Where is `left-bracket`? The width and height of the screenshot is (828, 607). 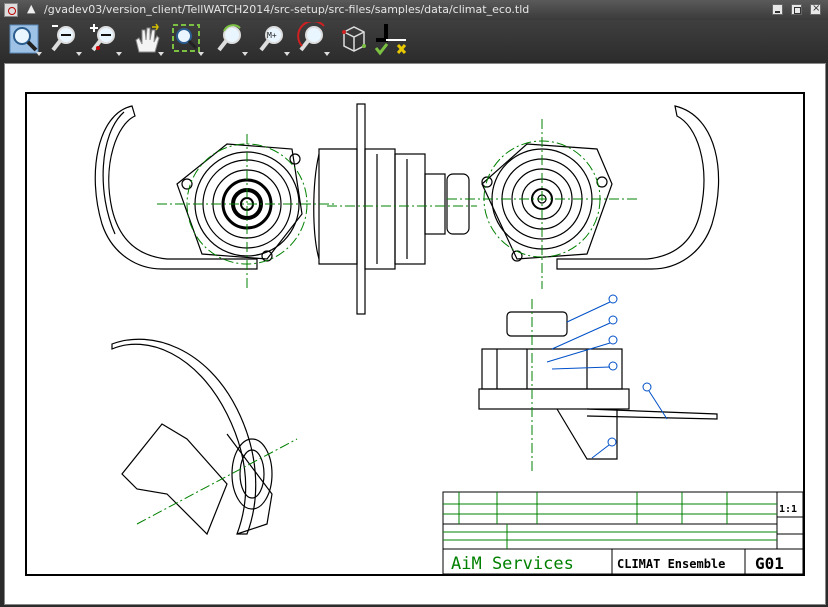
left-bracket is located at coordinates (176, 187).